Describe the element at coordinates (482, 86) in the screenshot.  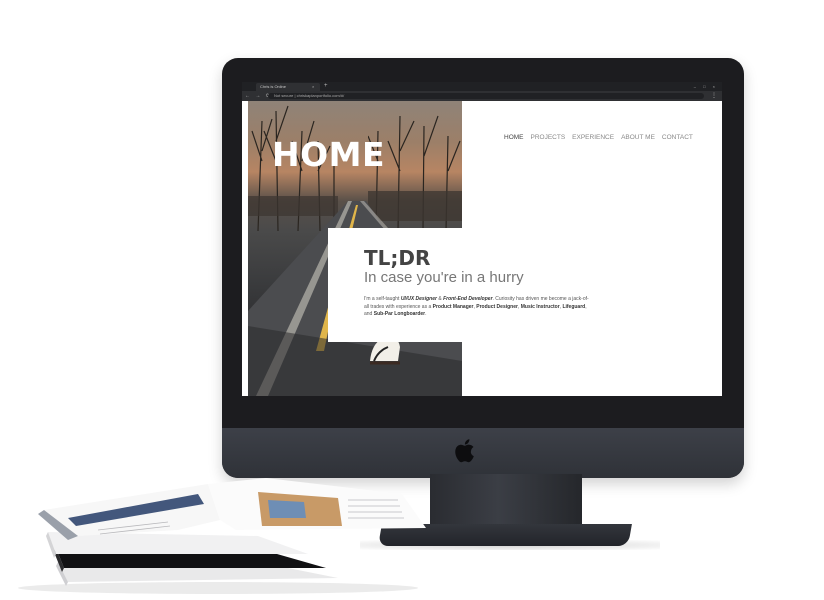
I see `browser-tab-bar: Chris is Online × + – □ ×` at that location.